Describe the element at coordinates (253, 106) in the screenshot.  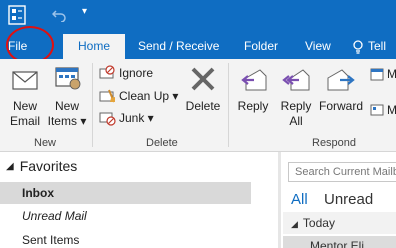
I see `reply-label: Reply` at that location.